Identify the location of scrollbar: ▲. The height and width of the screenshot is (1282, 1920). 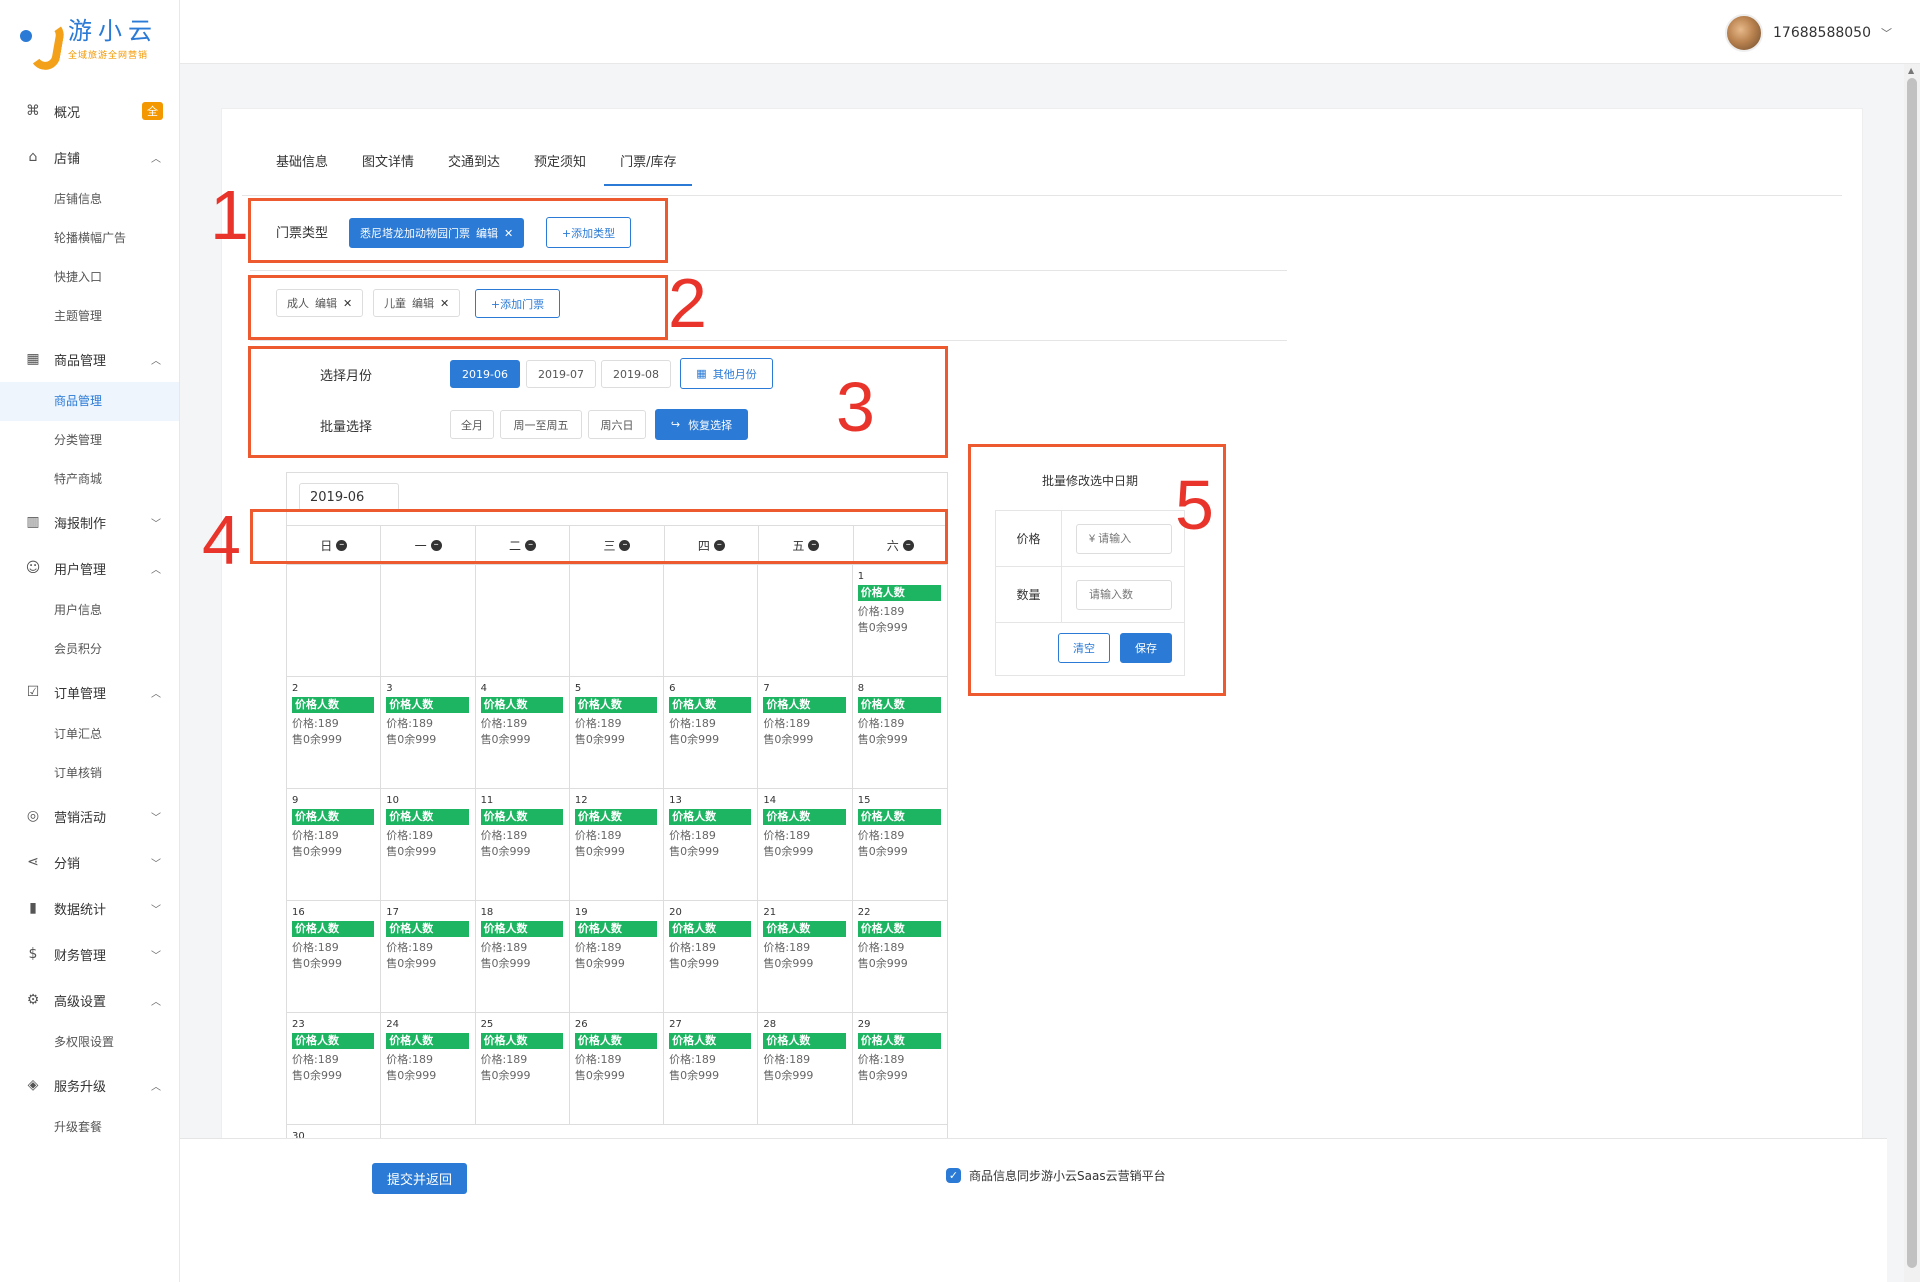
(1912, 673).